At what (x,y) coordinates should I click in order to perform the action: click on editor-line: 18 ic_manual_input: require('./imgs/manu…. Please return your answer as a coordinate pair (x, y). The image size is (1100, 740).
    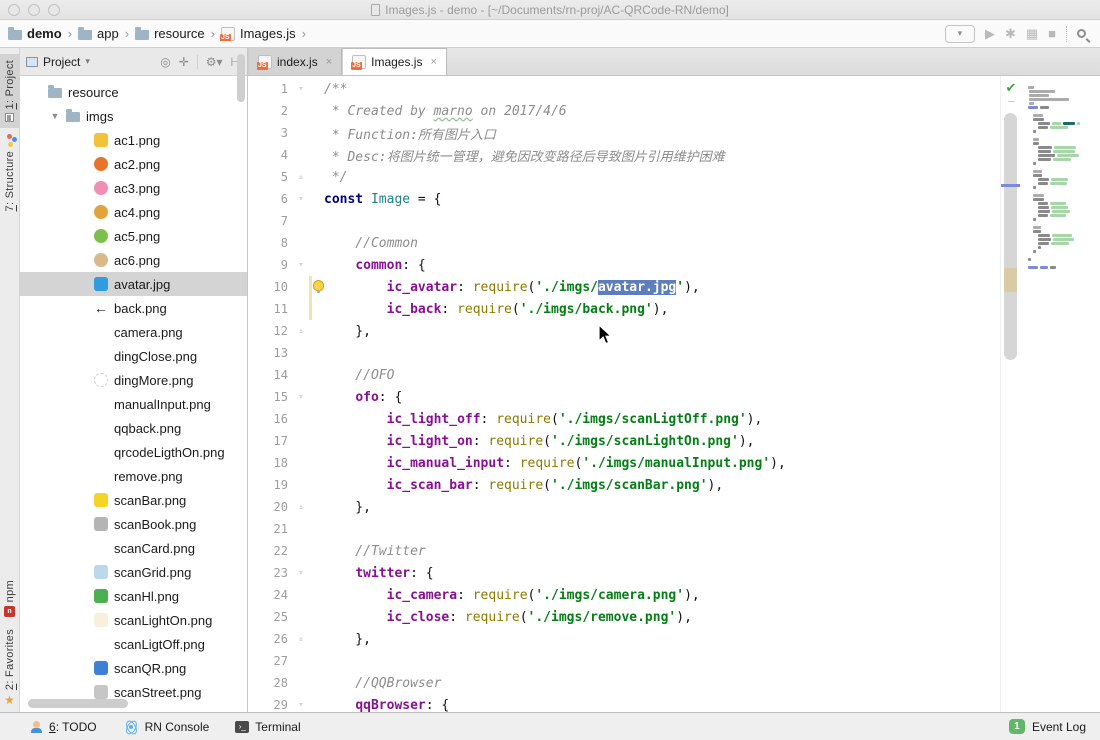
    Looking at the image, I should click on (624, 463).